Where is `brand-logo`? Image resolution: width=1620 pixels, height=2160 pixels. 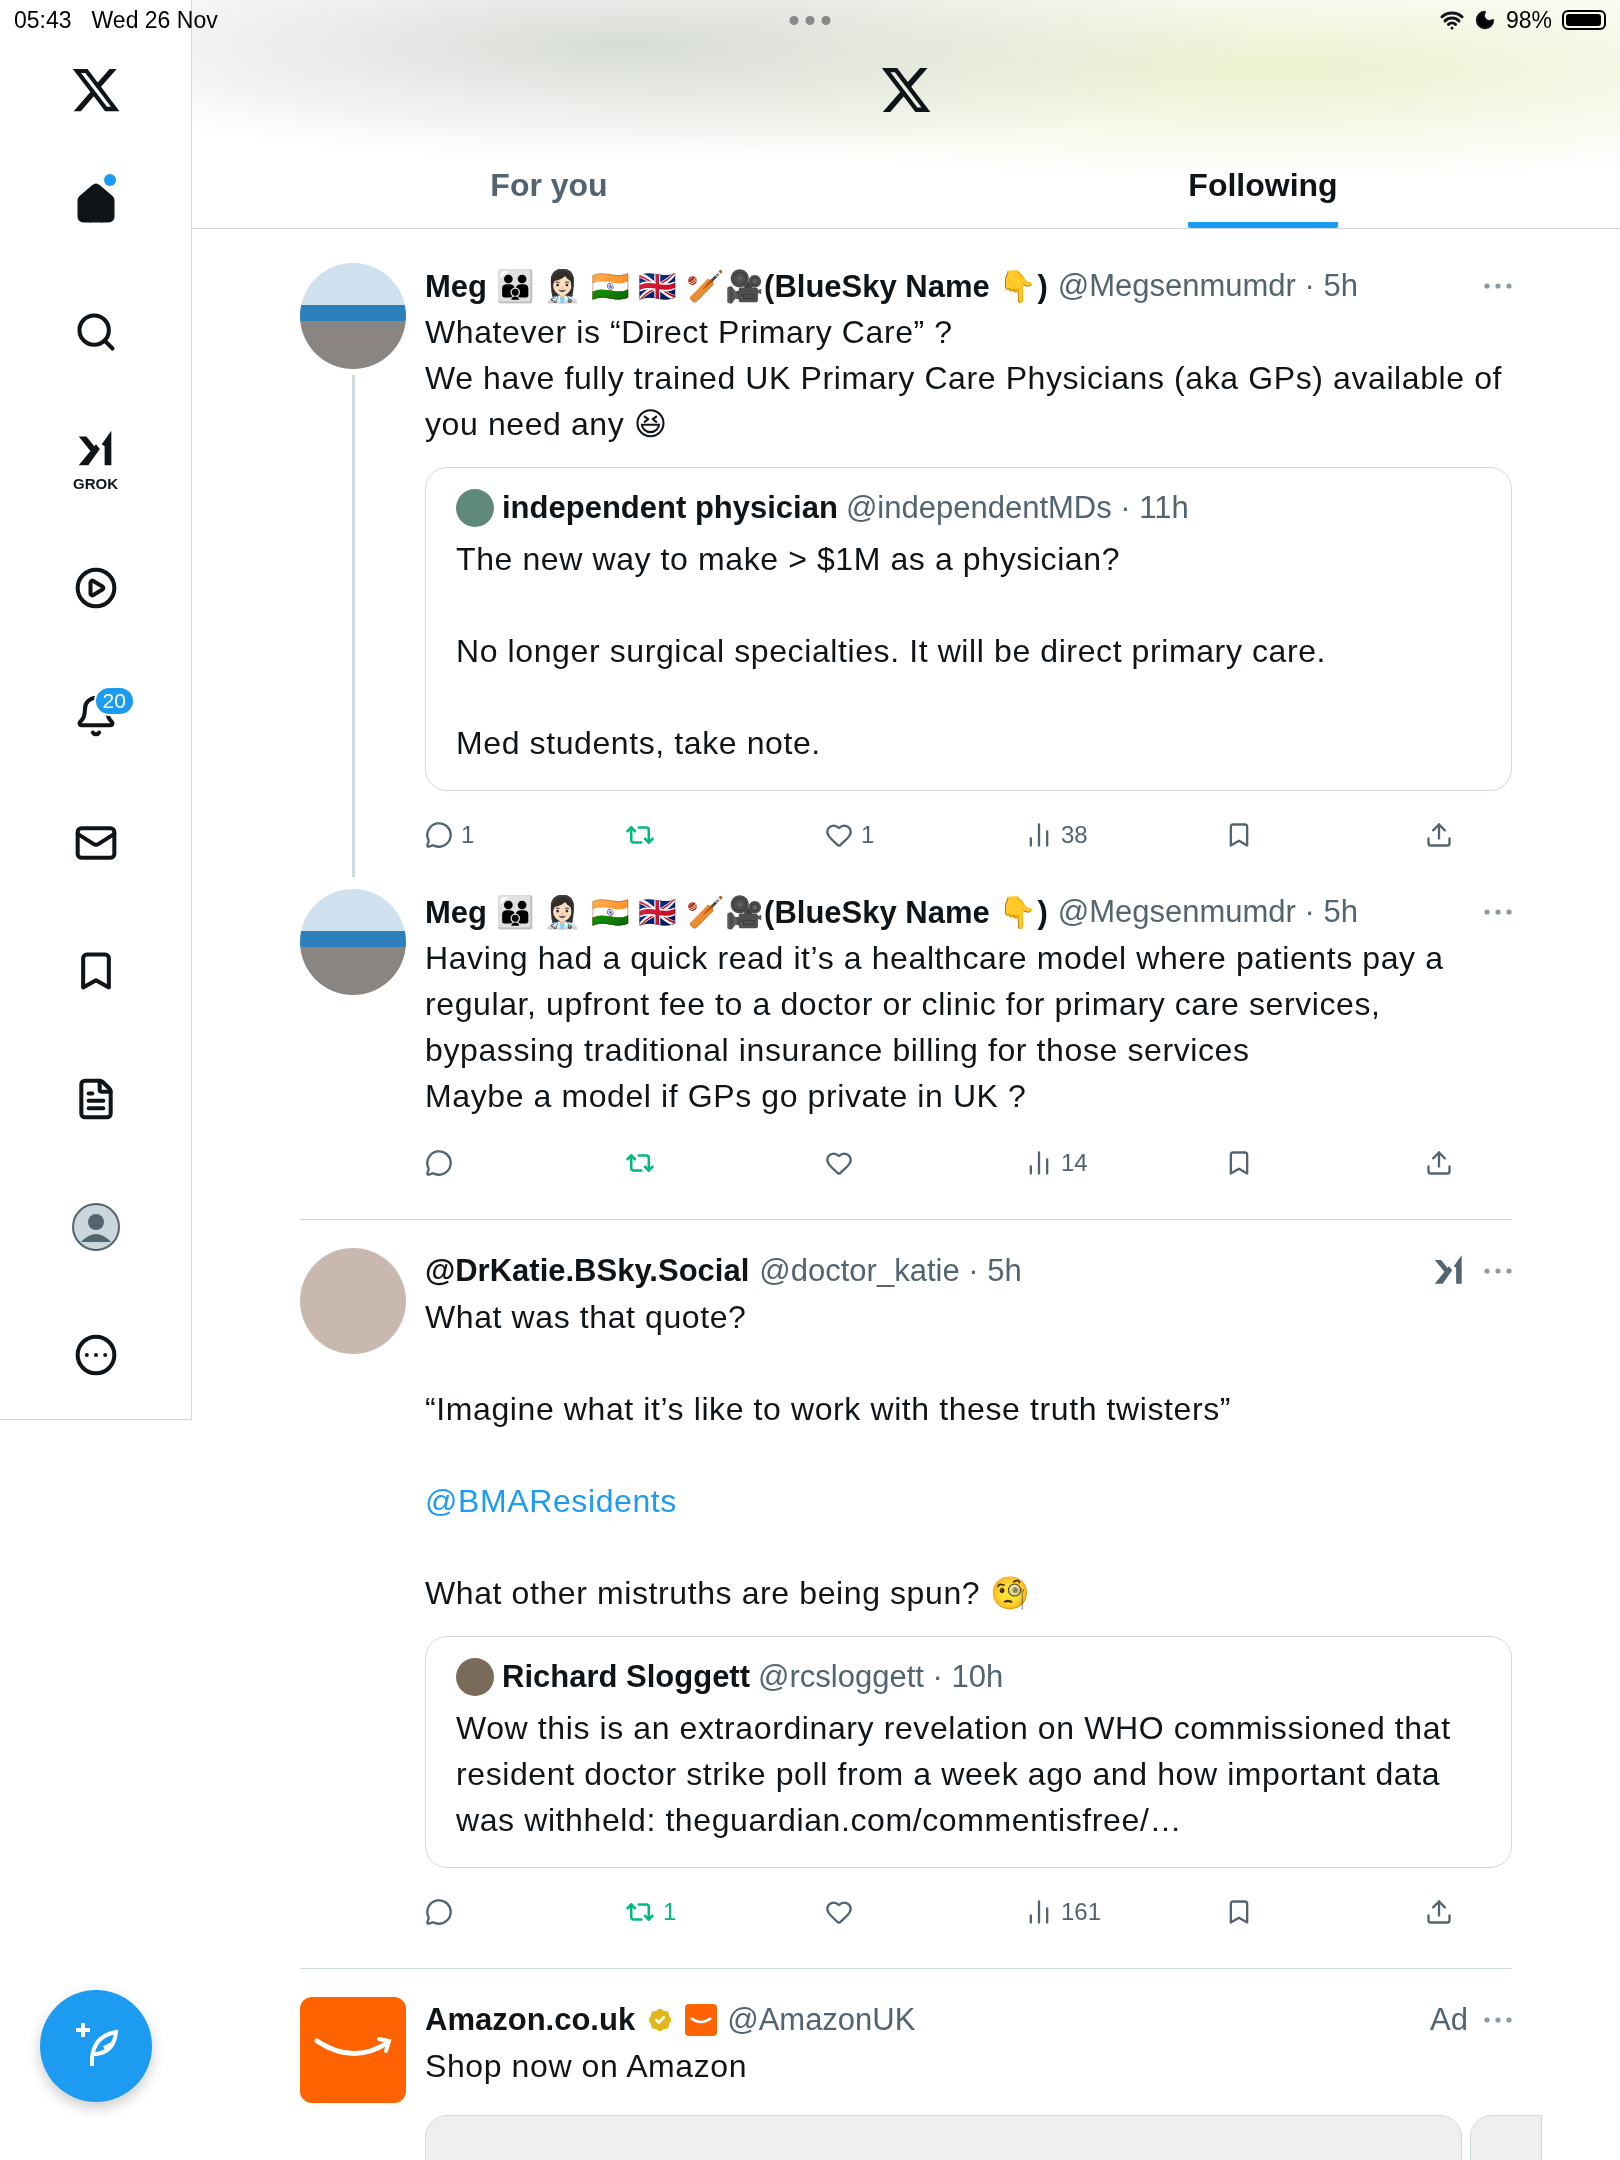 brand-logo is located at coordinates (353, 2050).